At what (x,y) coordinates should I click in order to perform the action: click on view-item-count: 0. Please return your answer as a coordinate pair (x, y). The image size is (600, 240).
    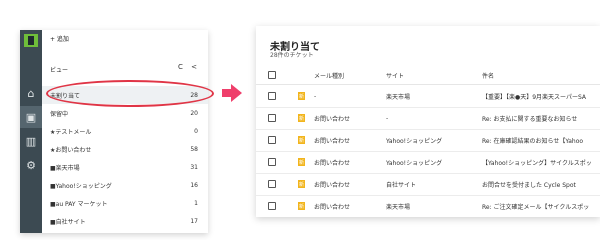
    Looking at the image, I should click on (196, 131).